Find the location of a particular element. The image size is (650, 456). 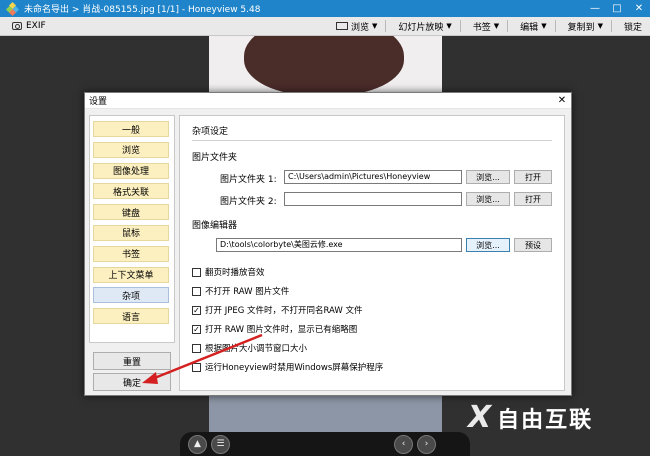

category-list: 一般 浏览 图像处理 格式关联 键盘 鼠标 书签 上下文菜单 杂项 语言 is located at coordinates (132, 229).